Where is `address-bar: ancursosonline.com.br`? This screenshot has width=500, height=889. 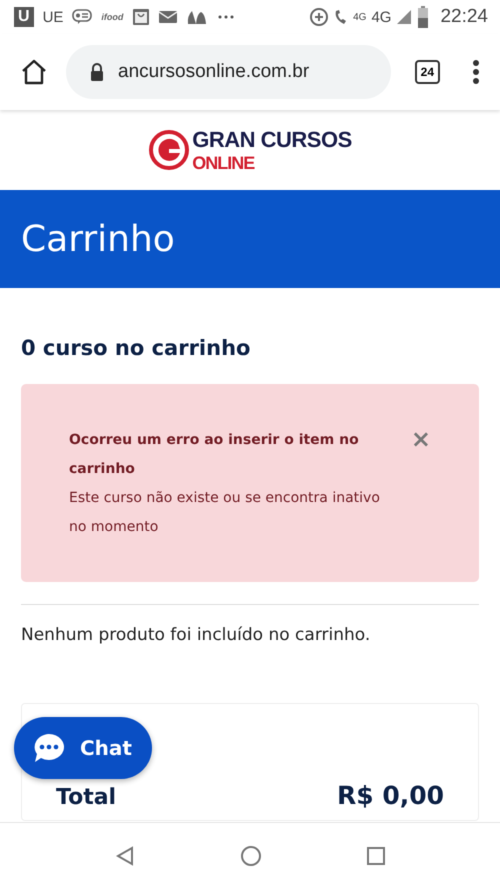
address-bar: ancursosonline.com.br is located at coordinates (228, 72).